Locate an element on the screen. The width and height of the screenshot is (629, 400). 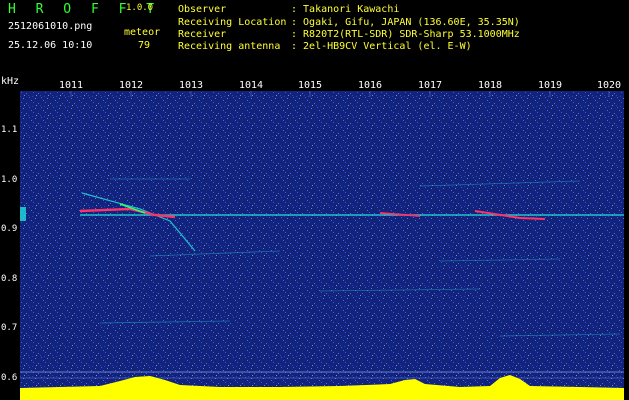
capture-datetime: 25.12.06 10:10 is located at coordinates (50, 45).